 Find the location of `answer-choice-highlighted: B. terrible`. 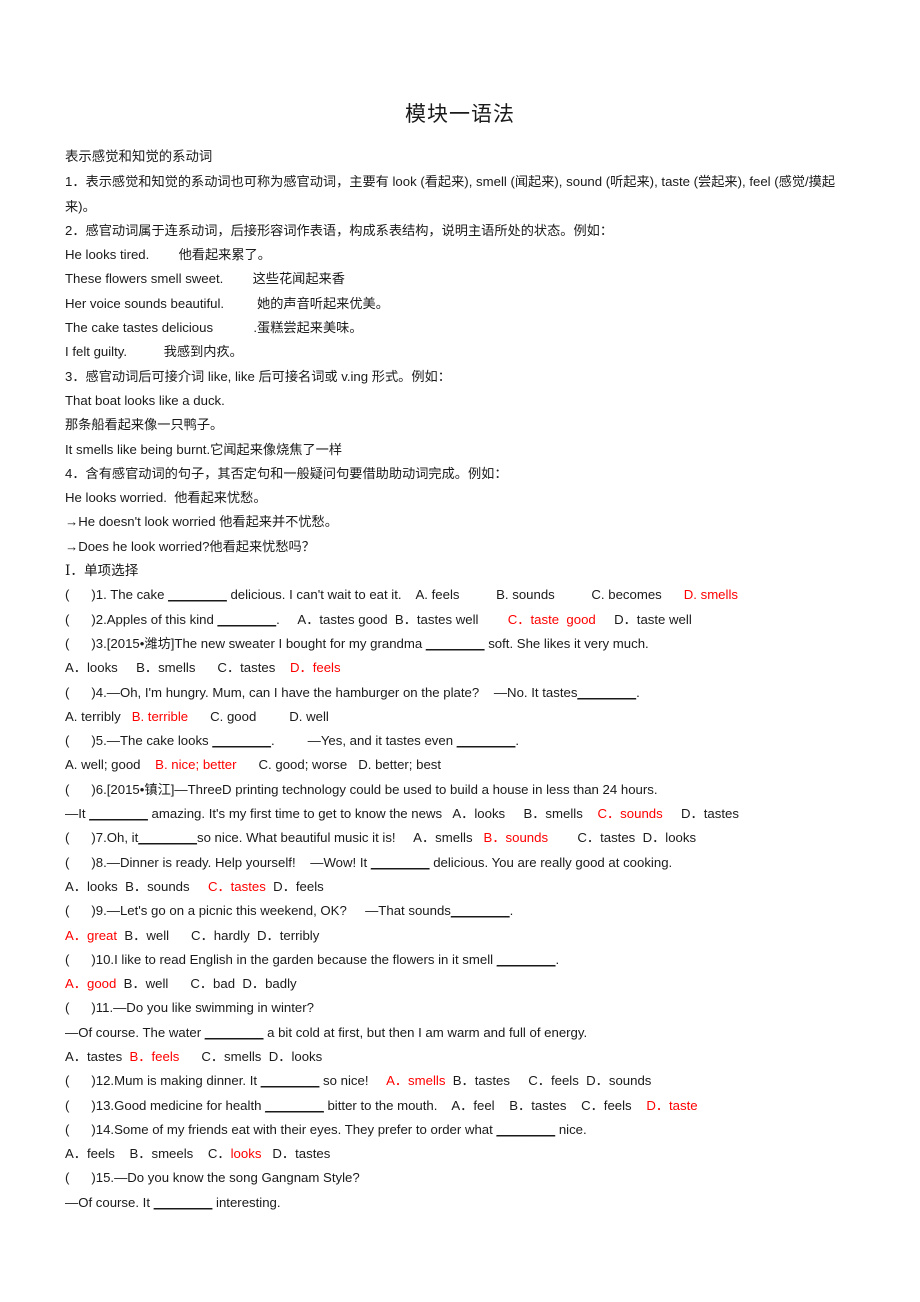

answer-choice-highlighted: B. terrible is located at coordinates (160, 716).